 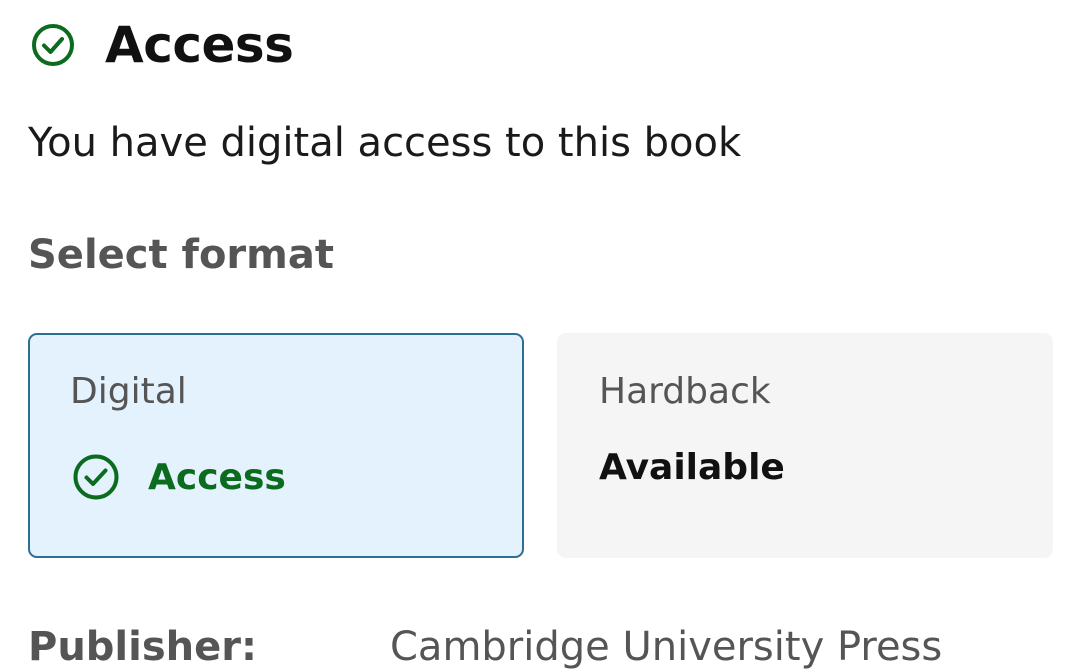 What do you see at coordinates (199, 45) in the screenshot?
I see `access-title: Access` at bounding box center [199, 45].